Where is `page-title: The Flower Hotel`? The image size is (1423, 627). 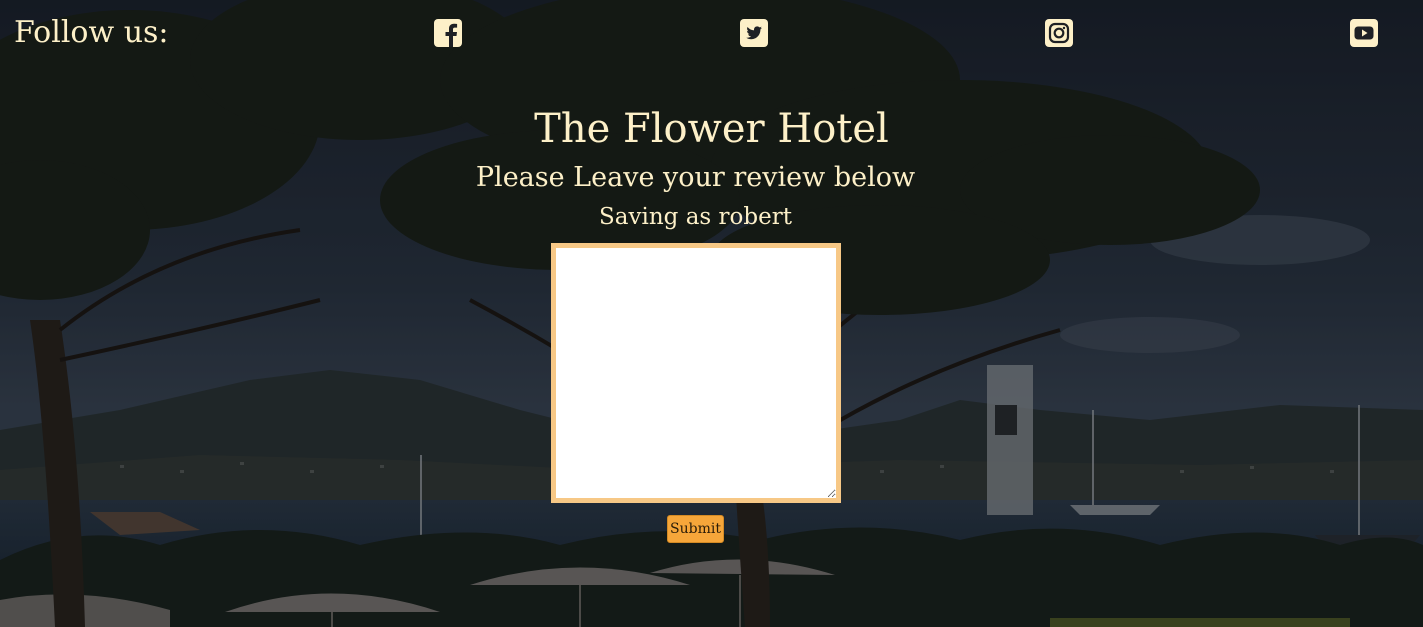
page-title: The Flower Hotel is located at coordinates (711, 129).